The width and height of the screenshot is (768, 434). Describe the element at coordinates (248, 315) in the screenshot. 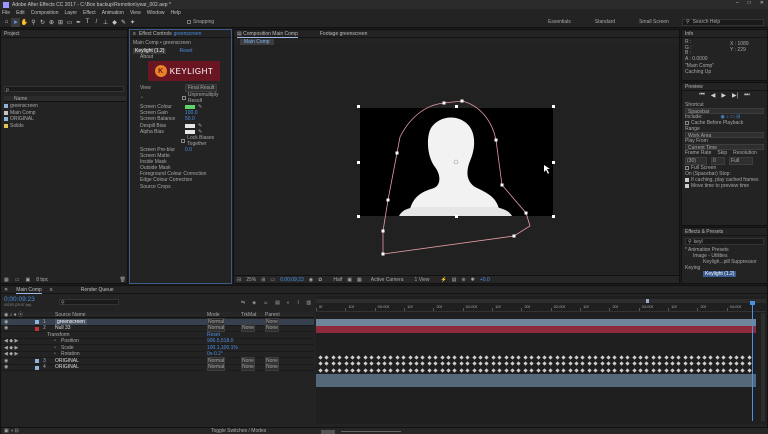

I see `col-trkmat: TrkMat` at that location.